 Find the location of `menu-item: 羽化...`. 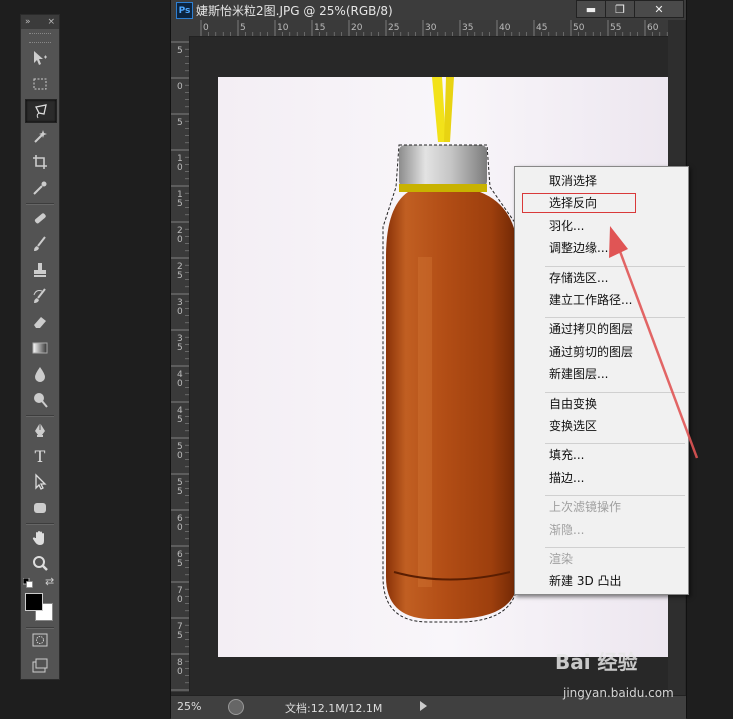

menu-item: 羽化... is located at coordinates (566, 226).